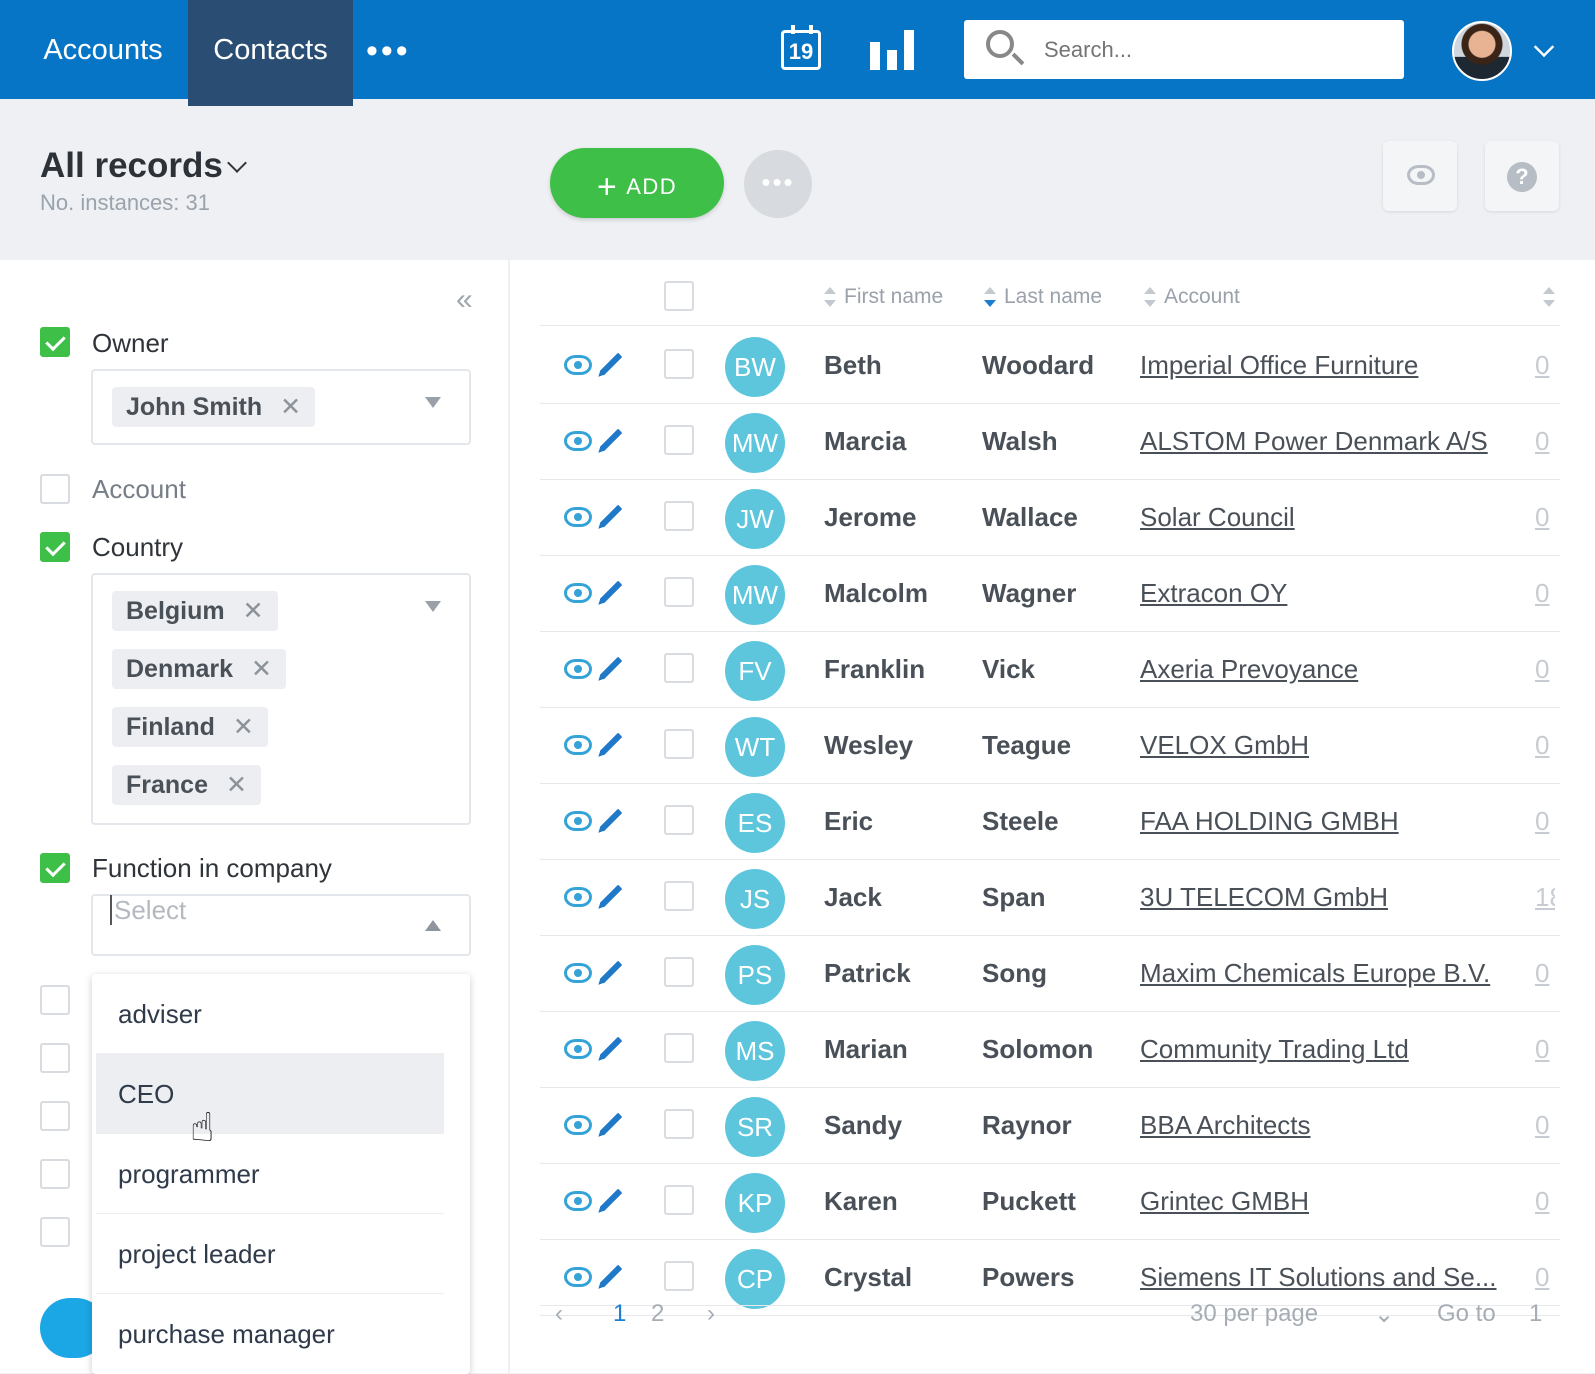 Image resolution: width=1595 pixels, height=1374 pixels. I want to click on account-link: ALSTOM Power Denmark A/S, so click(1314, 441).